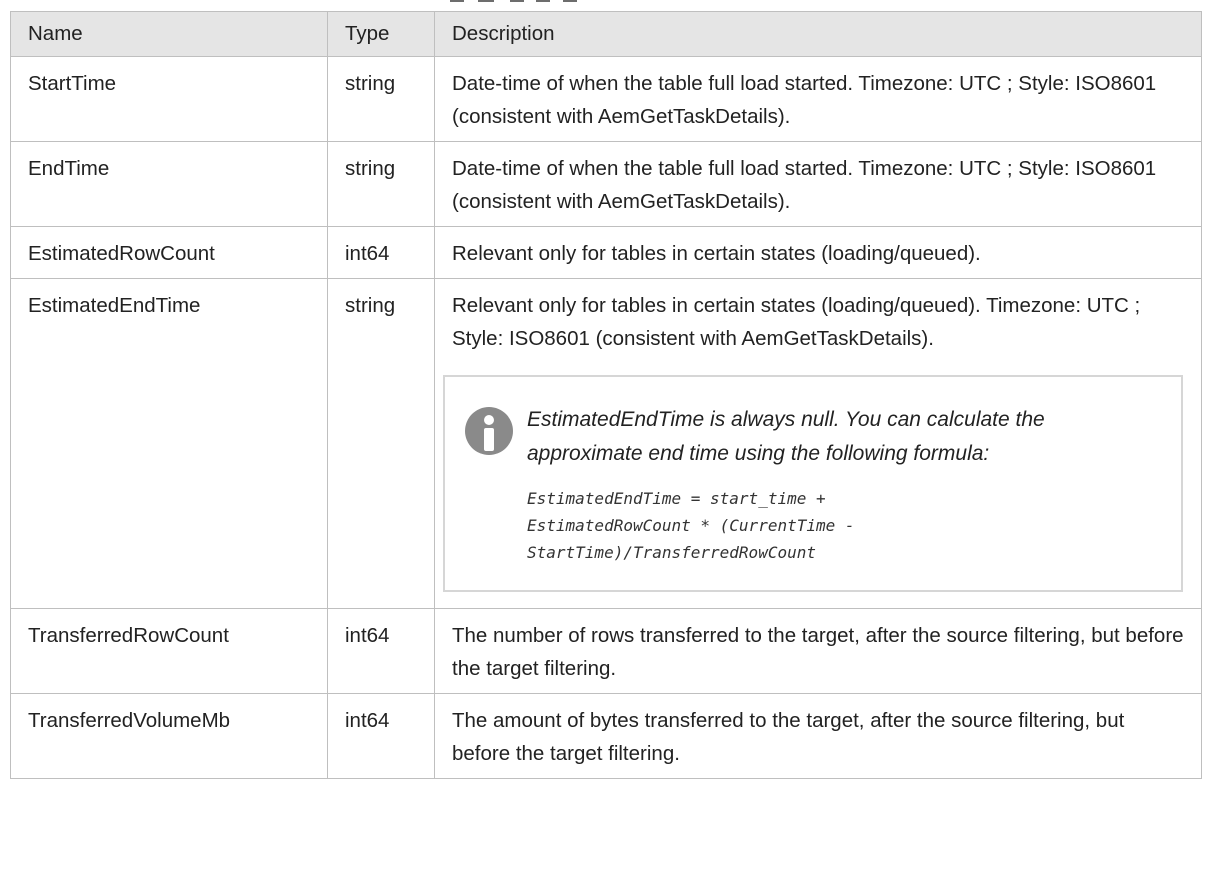 The width and height of the screenshot is (1212, 893). What do you see at coordinates (381, 34) in the screenshot?
I see `column-header-type: Type` at bounding box center [381, 34].